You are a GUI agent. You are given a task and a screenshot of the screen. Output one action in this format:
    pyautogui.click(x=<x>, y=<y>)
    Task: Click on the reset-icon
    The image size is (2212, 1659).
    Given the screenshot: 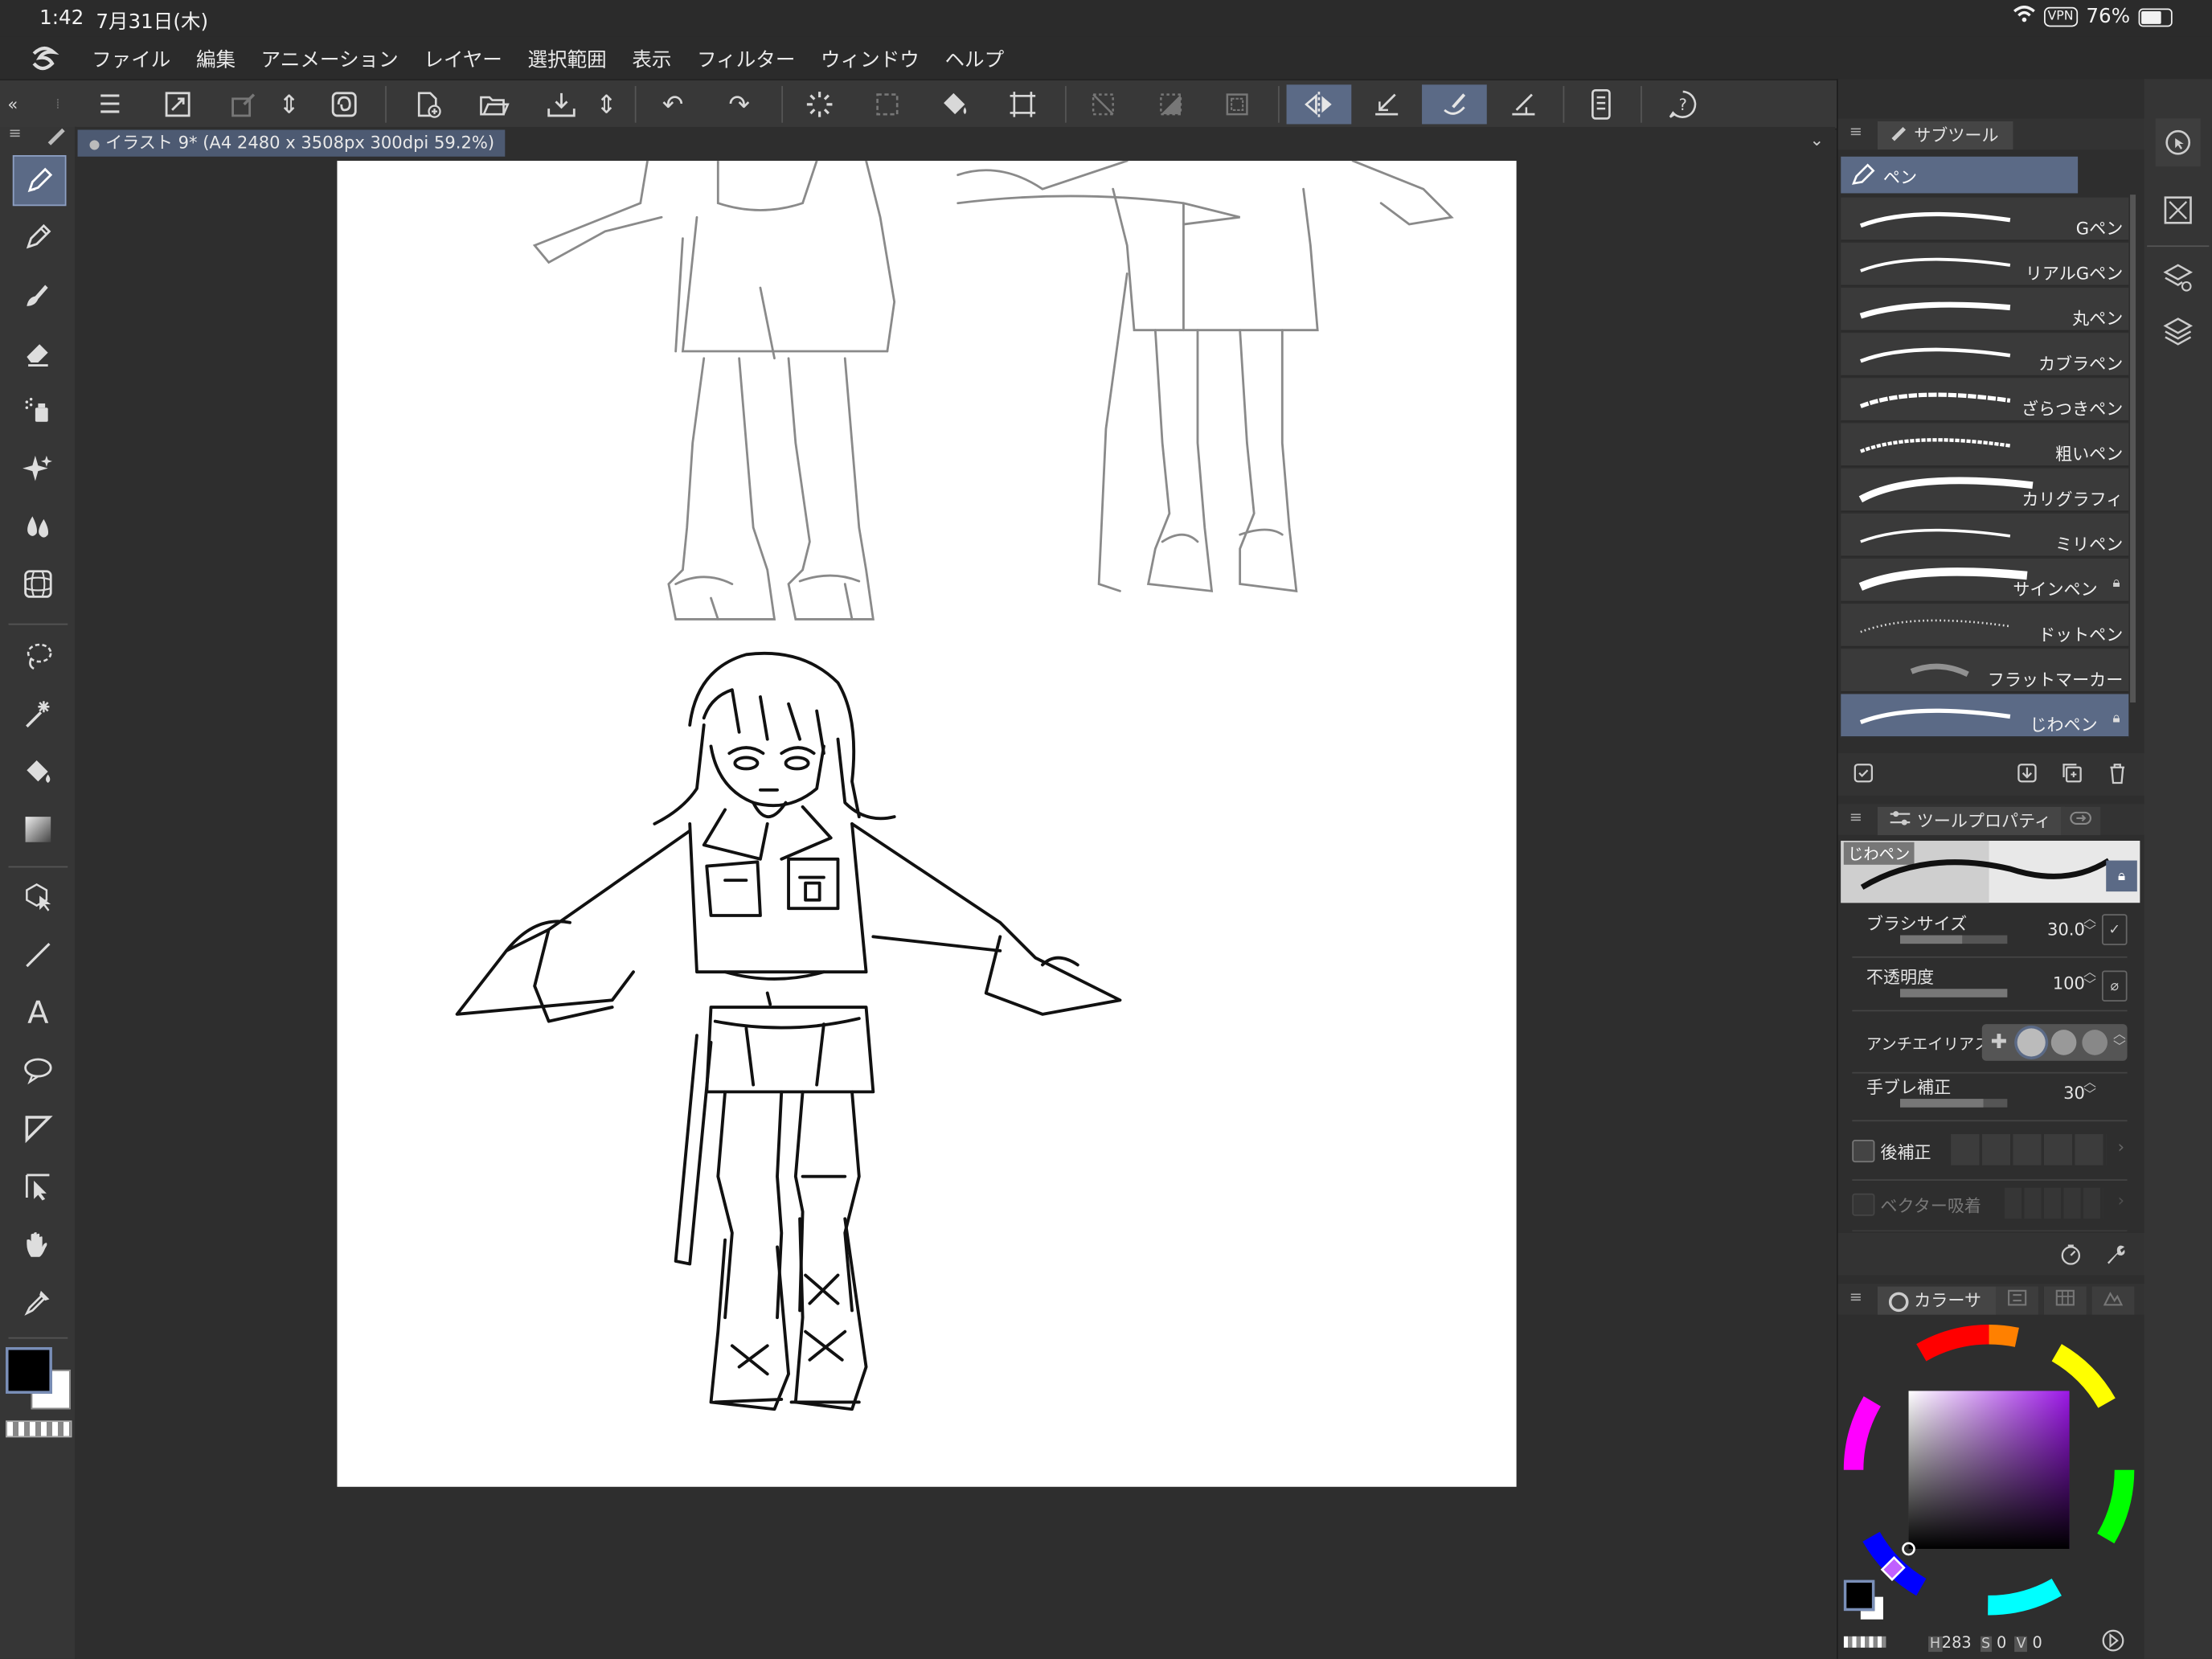 What is the action you would take?
    pyautogui.click(x=2071, y=1256)
    